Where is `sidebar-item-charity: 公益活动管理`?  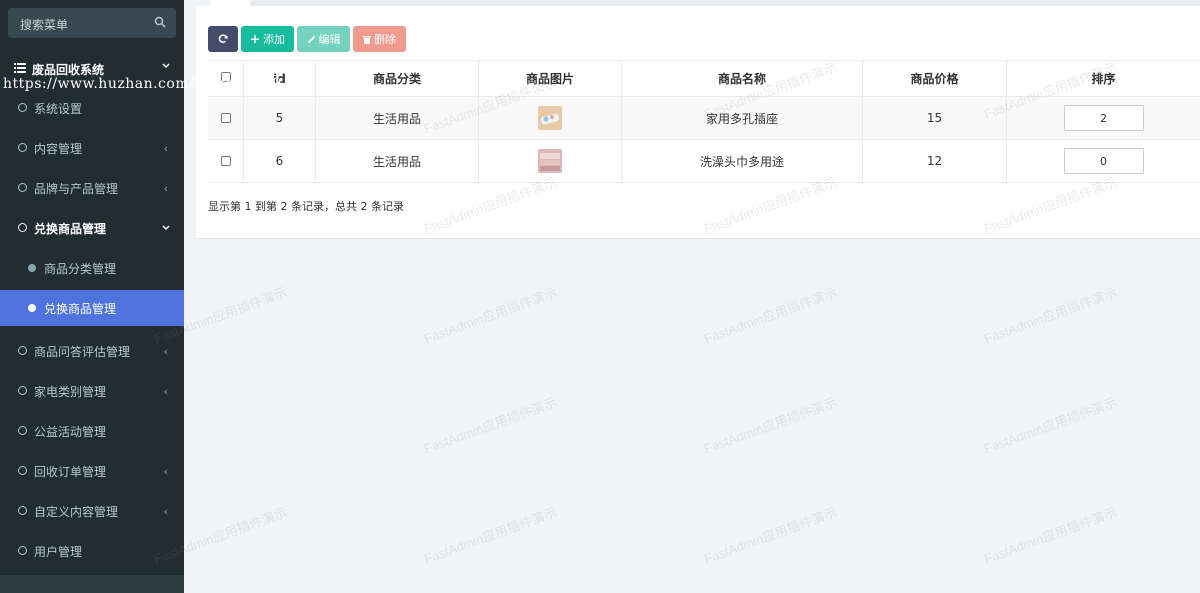
sidebar-item-charity: 公益活动管理 is located at coordinates (92, 431).